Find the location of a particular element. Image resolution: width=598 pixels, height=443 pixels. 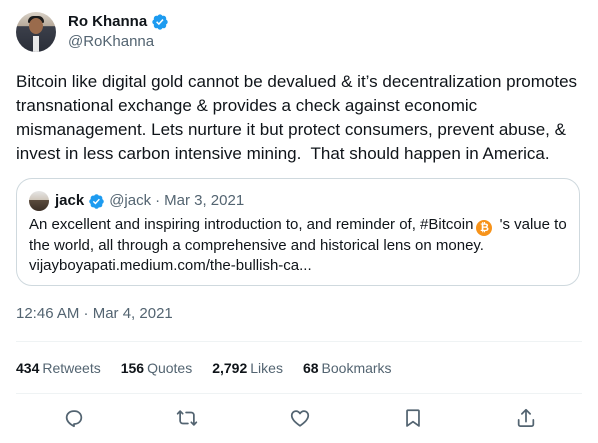

author-avatar is located at coordinates (36, 32).